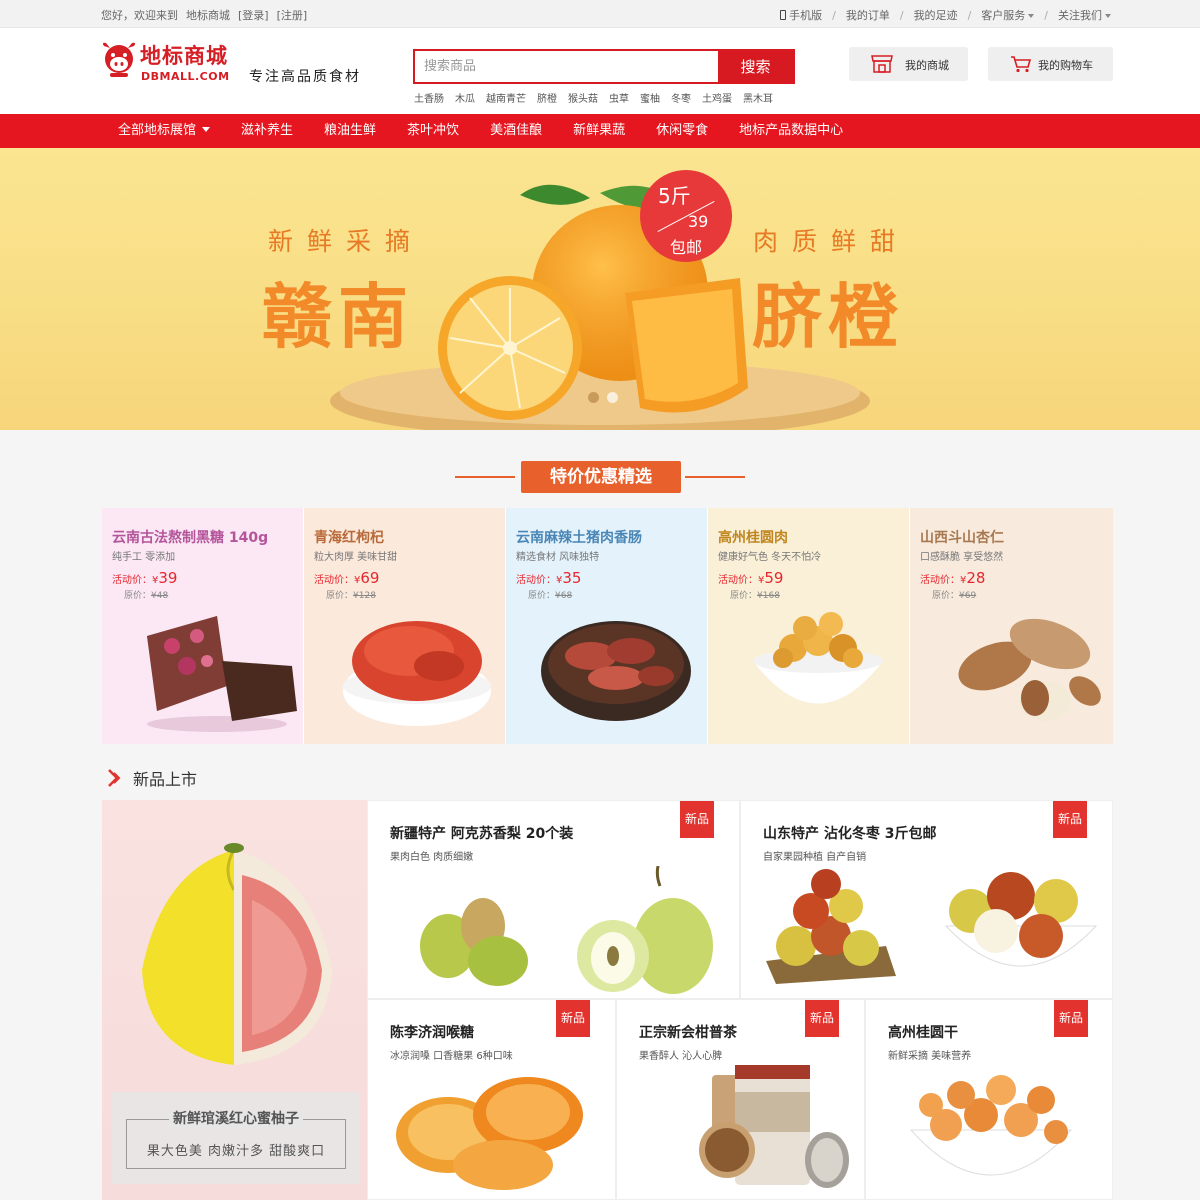 This screenshot has height=1200, width=1200. Describe the element at coordinates (930, 1056) in the screenshot. I see `new-product-subtitle: 新鲜采摘 美味营养` at that location.